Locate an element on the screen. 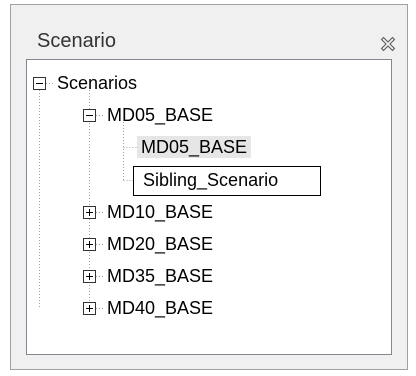 The height and width of the screenshot is (376, 416). tree-node-scenarios: Scenarios is located at coordinates (97, 83).